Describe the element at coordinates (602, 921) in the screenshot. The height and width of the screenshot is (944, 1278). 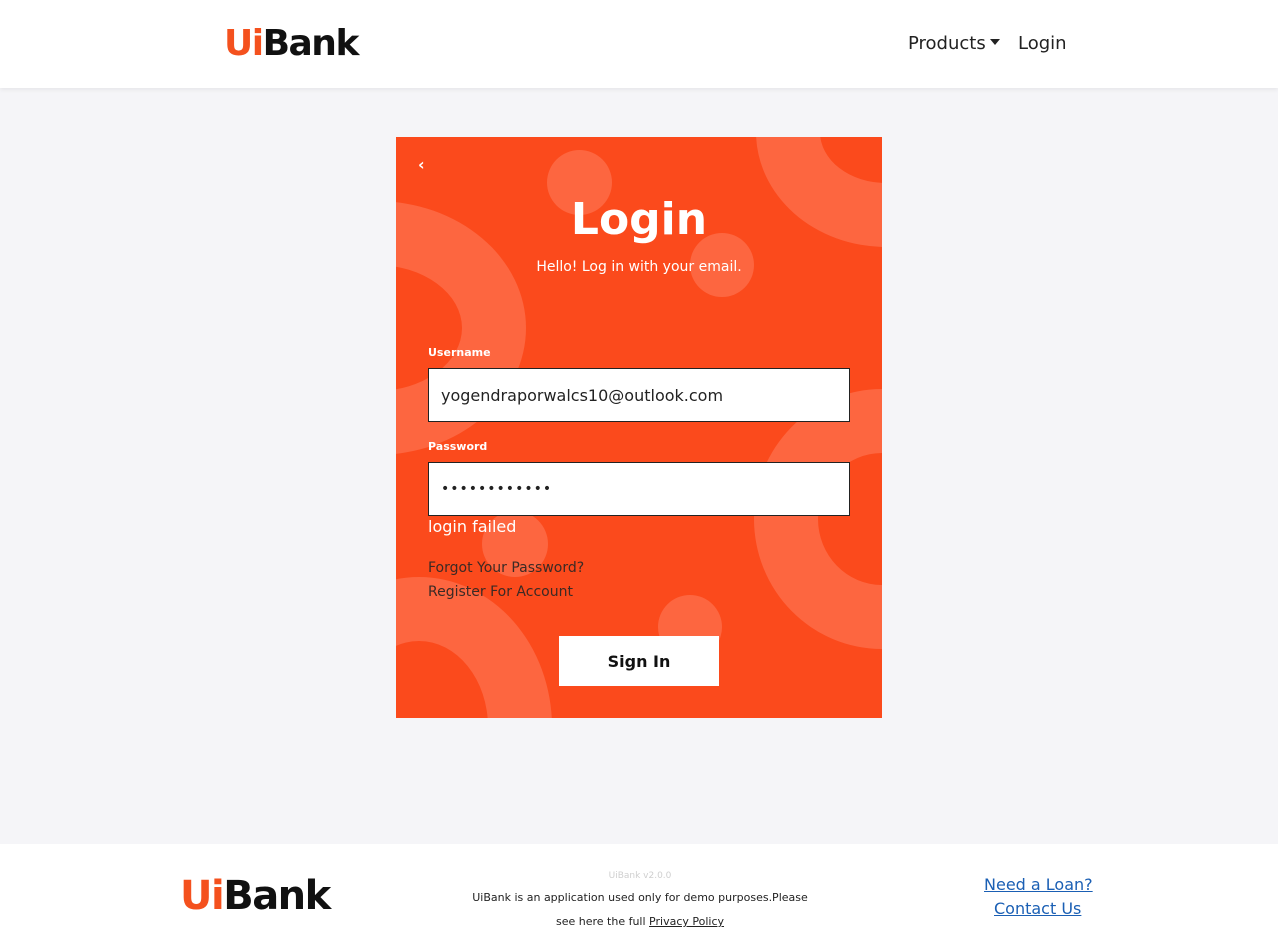
I see `footer-description-prefix: see here the full` at that location.